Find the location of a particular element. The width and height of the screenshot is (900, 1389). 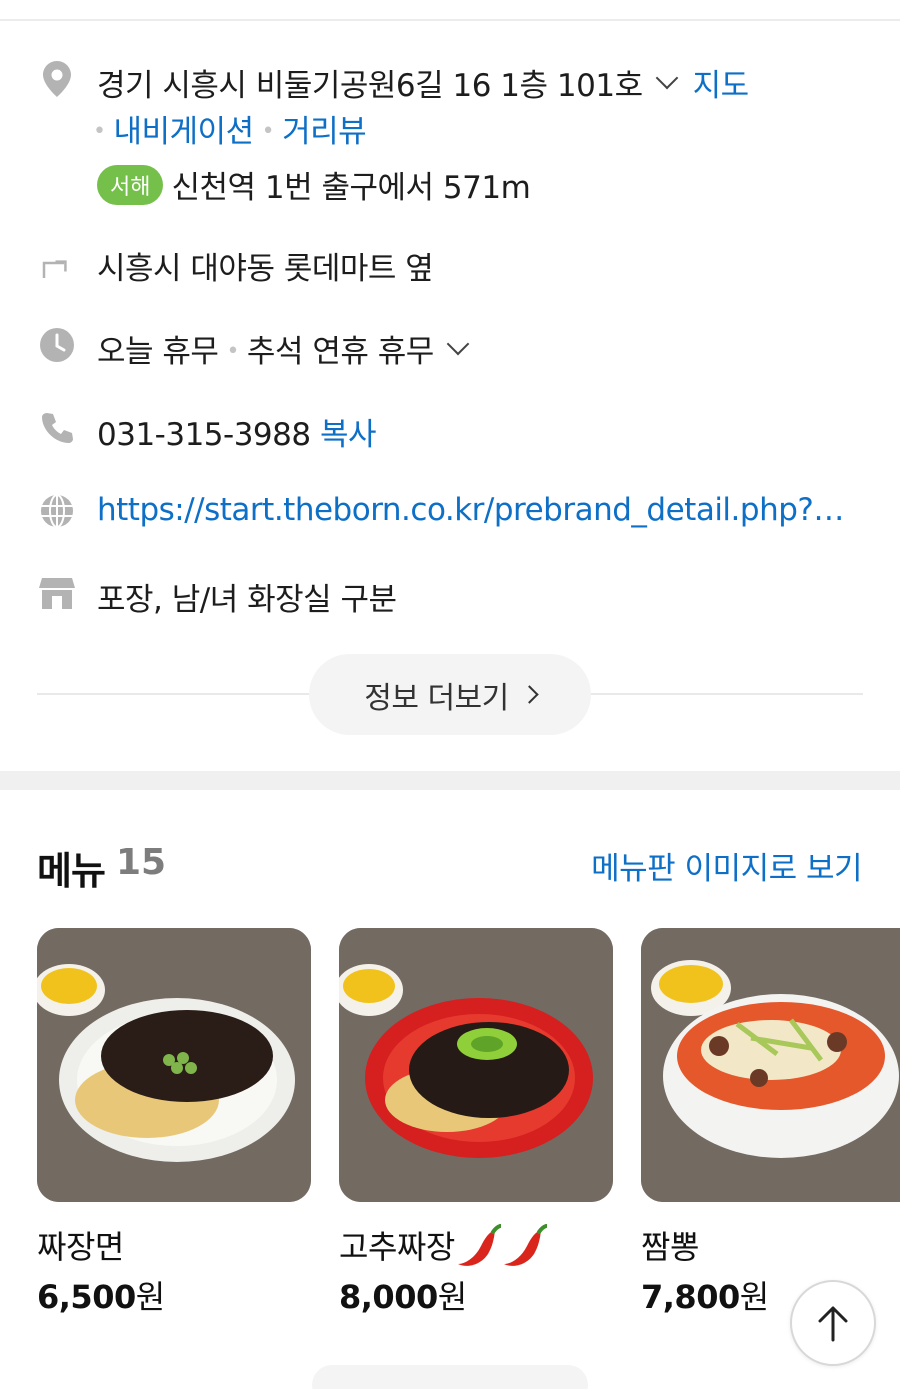

top-divider is located at coordinates (450, 20).